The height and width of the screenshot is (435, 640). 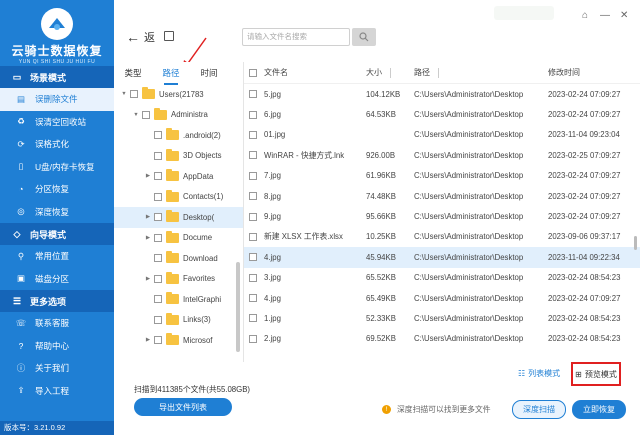 What do you see at coordinates (539, 373) in the screenshot?
I see `list-mode-button: ☷ 列表模式` at bounding box center [539, 373].